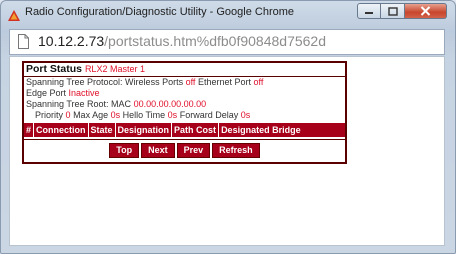 The image size is (456, 254). Describe the element at coordinates (49, 115) in the screenshot. I see `priority-label: Priority` at that location.